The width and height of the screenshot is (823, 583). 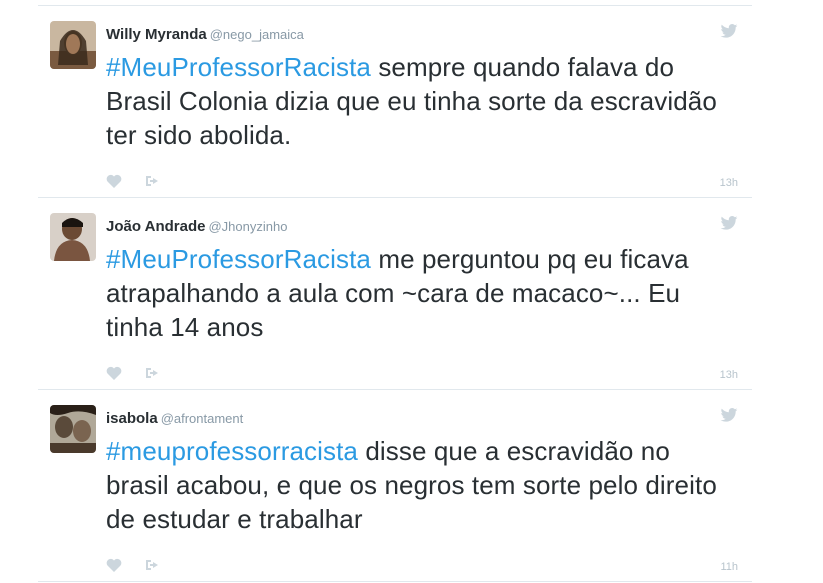 I want to click on tweet-header: João Andrade @Jhonyzinho, so click(x=196, y=226).